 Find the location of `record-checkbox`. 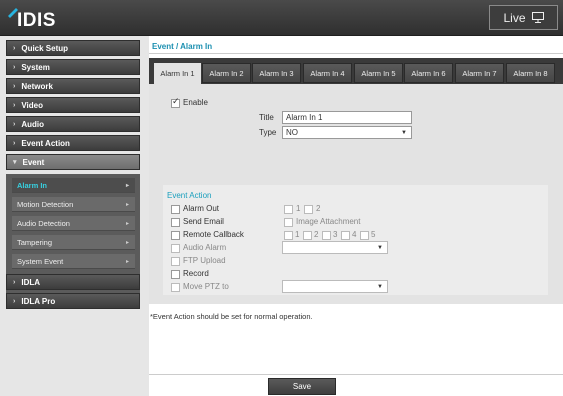

record-checkbox is located at coordinates (175, 274).